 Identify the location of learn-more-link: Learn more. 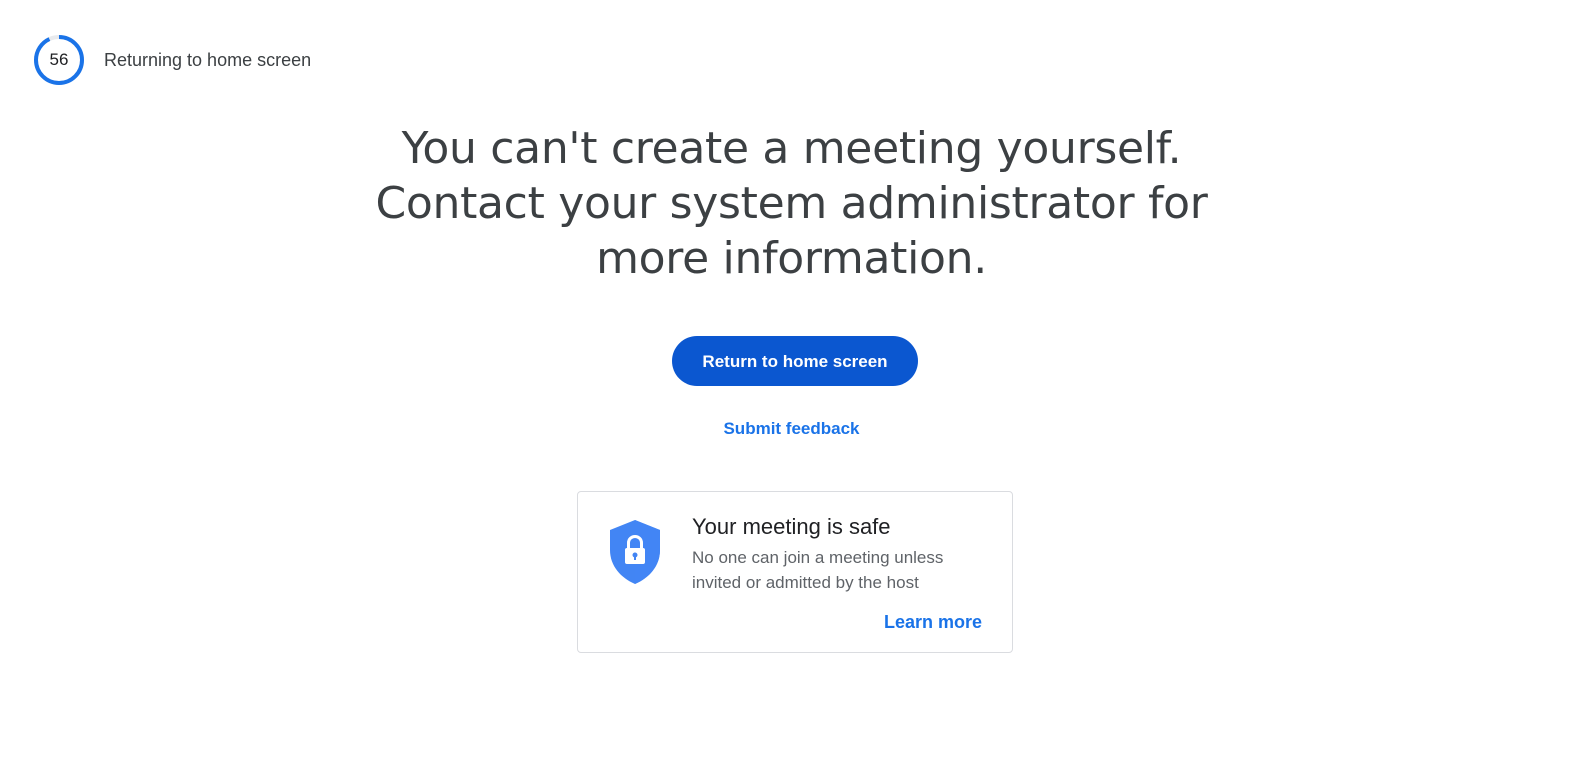
(933, 622).